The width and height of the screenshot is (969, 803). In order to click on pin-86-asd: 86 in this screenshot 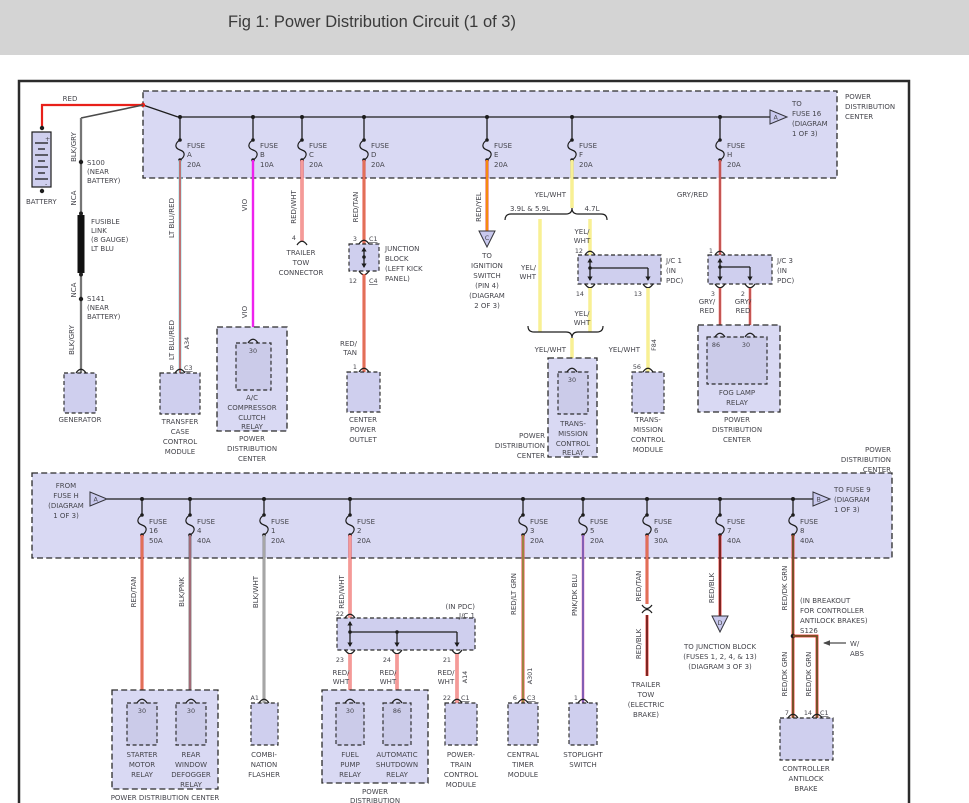, I will do `click(397, 711)`.